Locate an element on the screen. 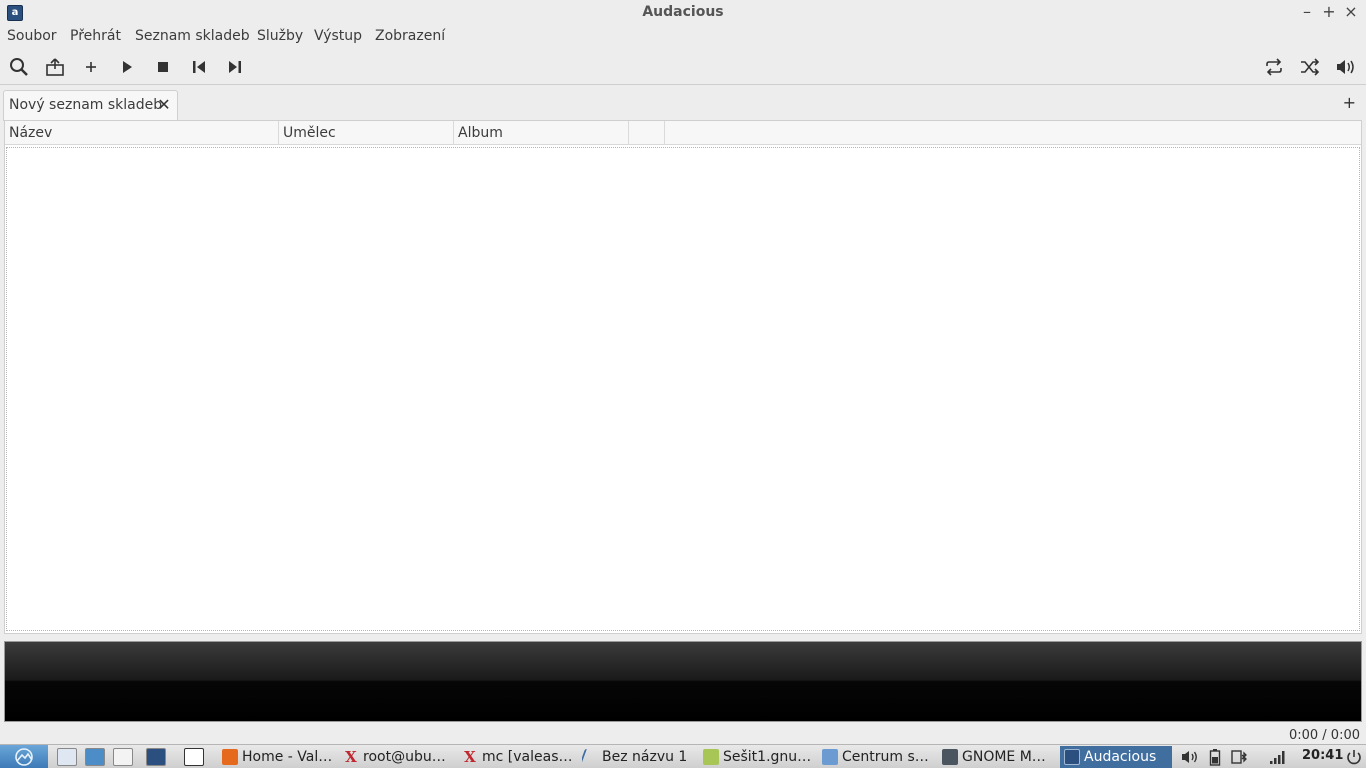  menu-seznam-skladeb: Seznam skladeb is located at coordinates (192, 36).